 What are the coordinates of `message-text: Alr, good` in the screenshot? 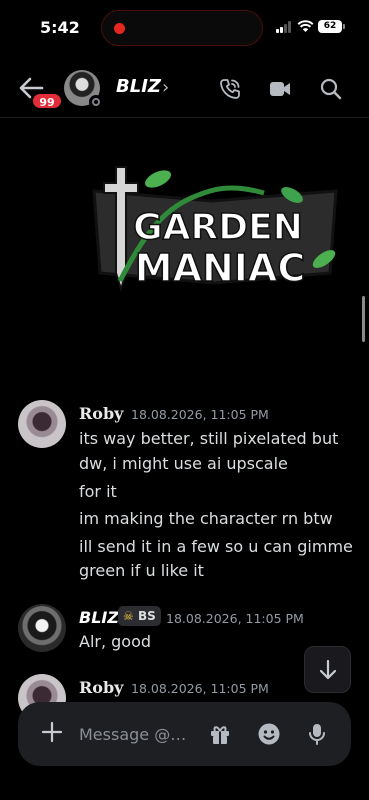 It's located at (115, 641).